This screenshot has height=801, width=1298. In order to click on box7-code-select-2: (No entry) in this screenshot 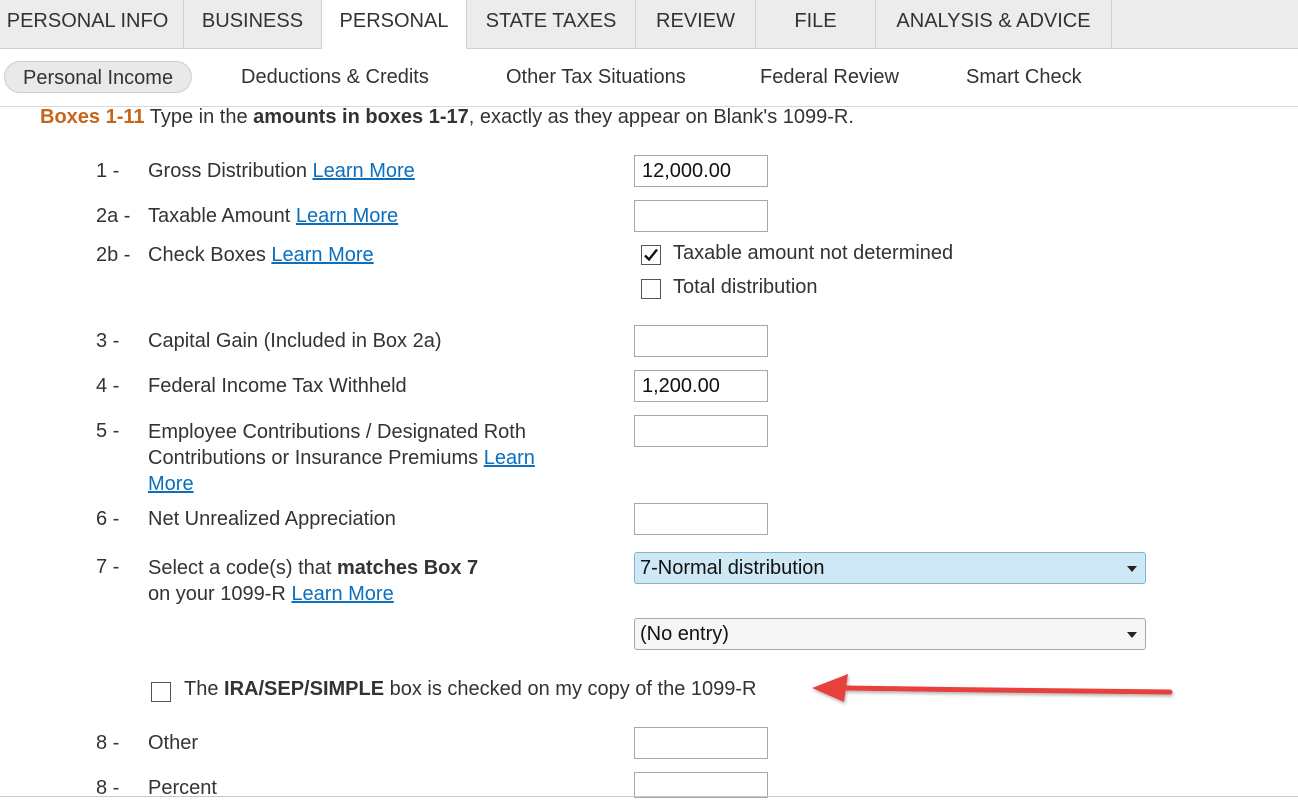, I will do `click(890, 634)`.